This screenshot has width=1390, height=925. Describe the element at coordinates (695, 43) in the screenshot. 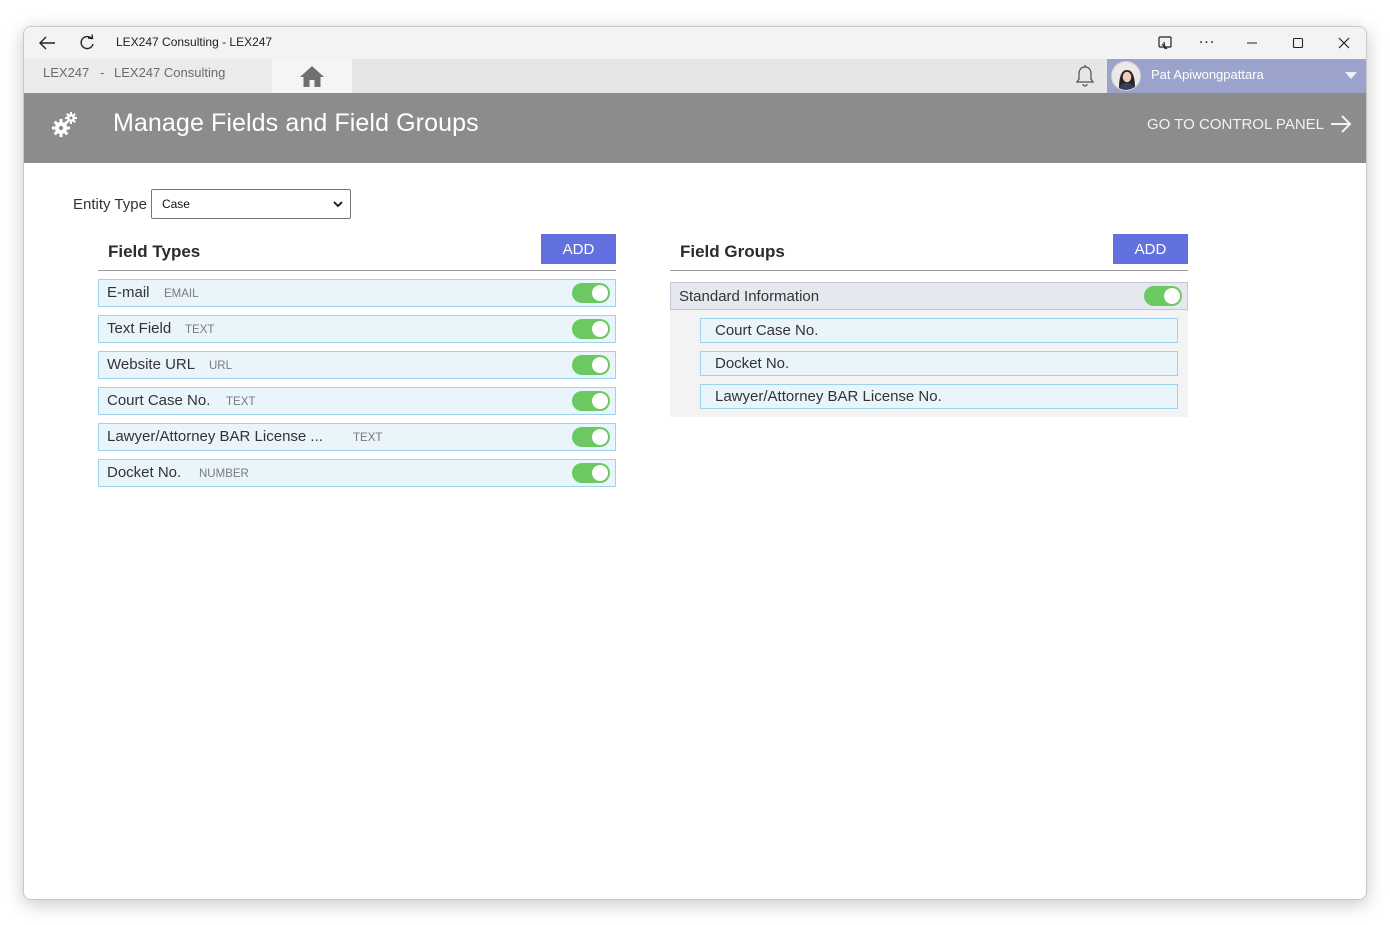

I see `title-bar: LEX247 Consulting - LEX247 ···` at that location.